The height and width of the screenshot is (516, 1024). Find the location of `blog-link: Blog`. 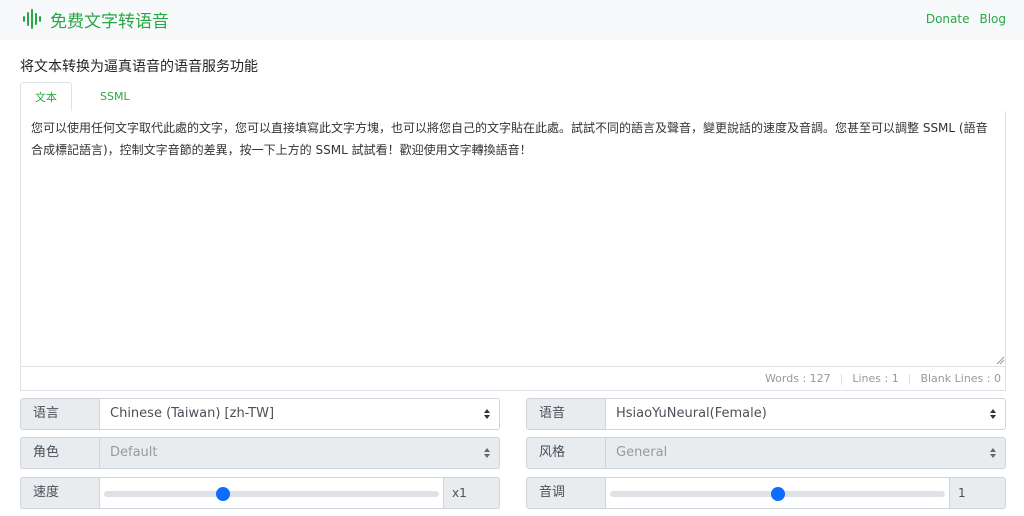

blog-link: Blog is located at coordinates (992, 19).